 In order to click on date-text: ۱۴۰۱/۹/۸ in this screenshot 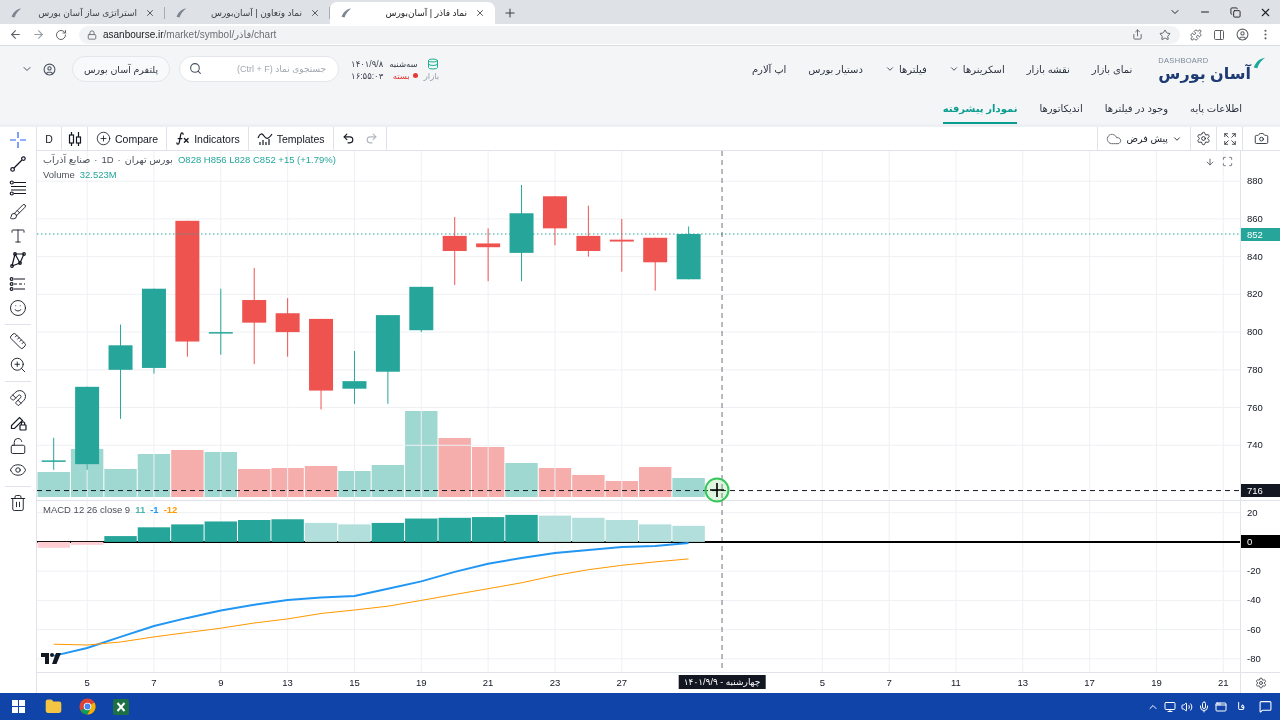, I will do `click(367, 63)`.